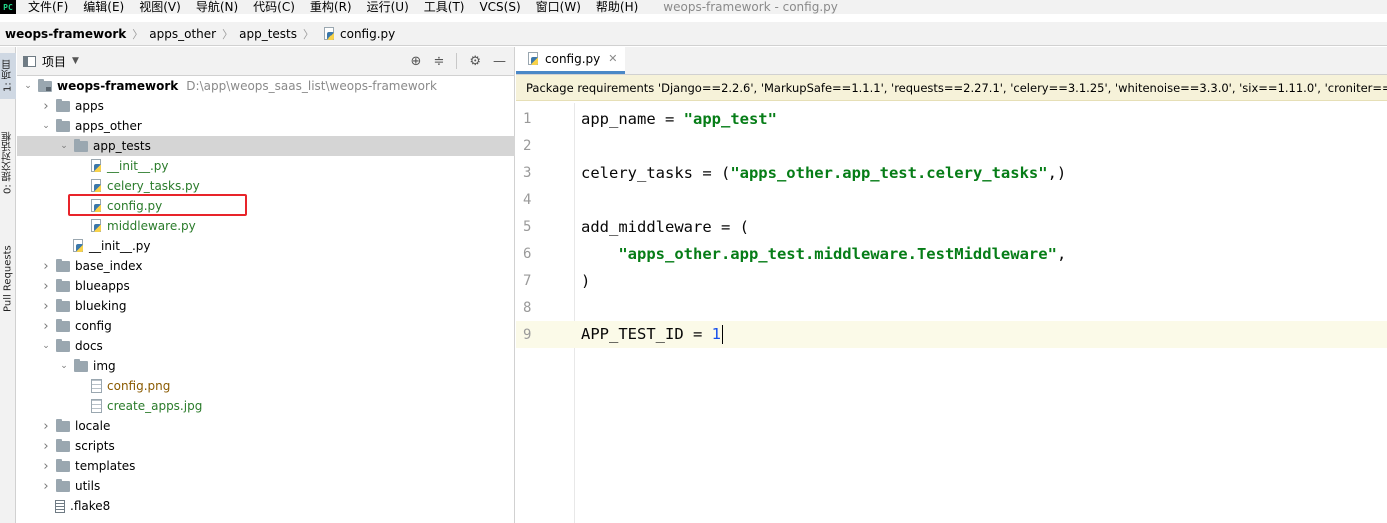 The image size is (1387, 523). Describe the element at coordinates (368, 33) in the screenshot. I see `breadcrumb-item-config-label: config.py` at that location.